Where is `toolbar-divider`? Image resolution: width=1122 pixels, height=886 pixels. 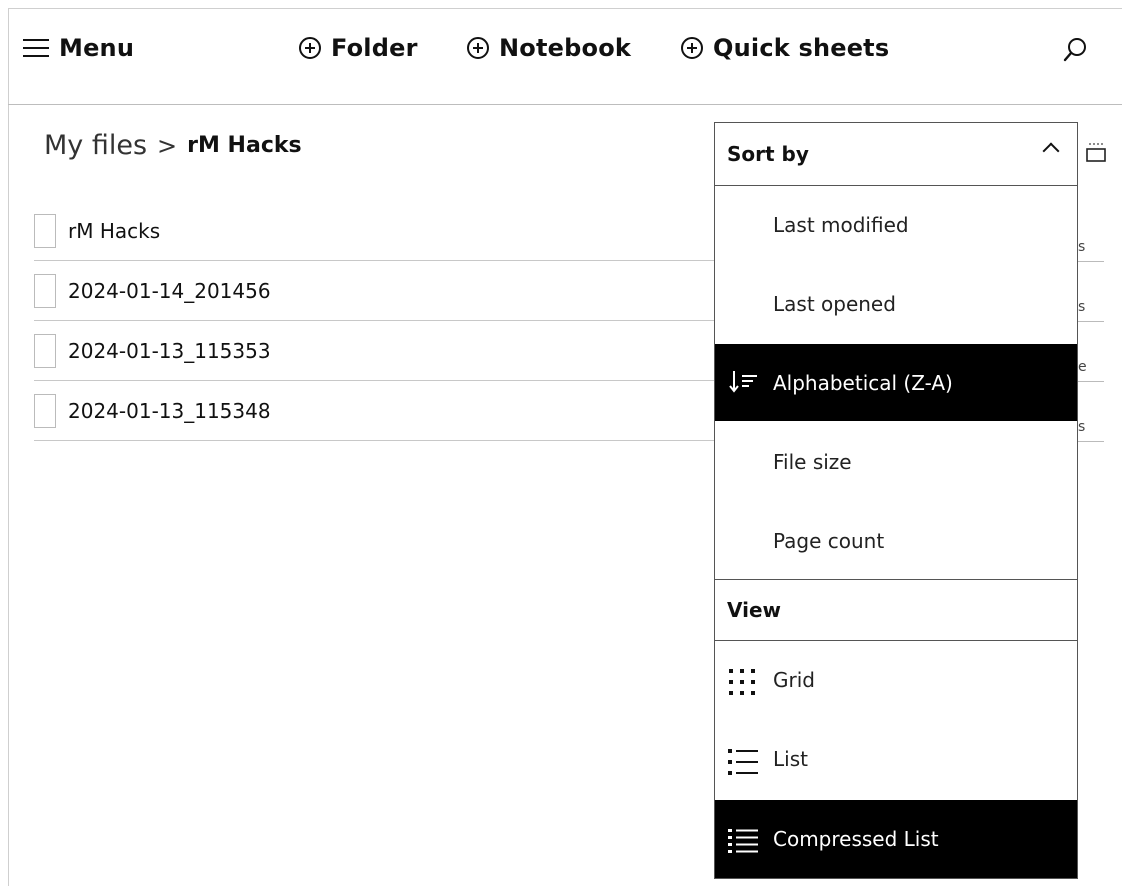 toolbar-divider is located at coordinates (565, 104).